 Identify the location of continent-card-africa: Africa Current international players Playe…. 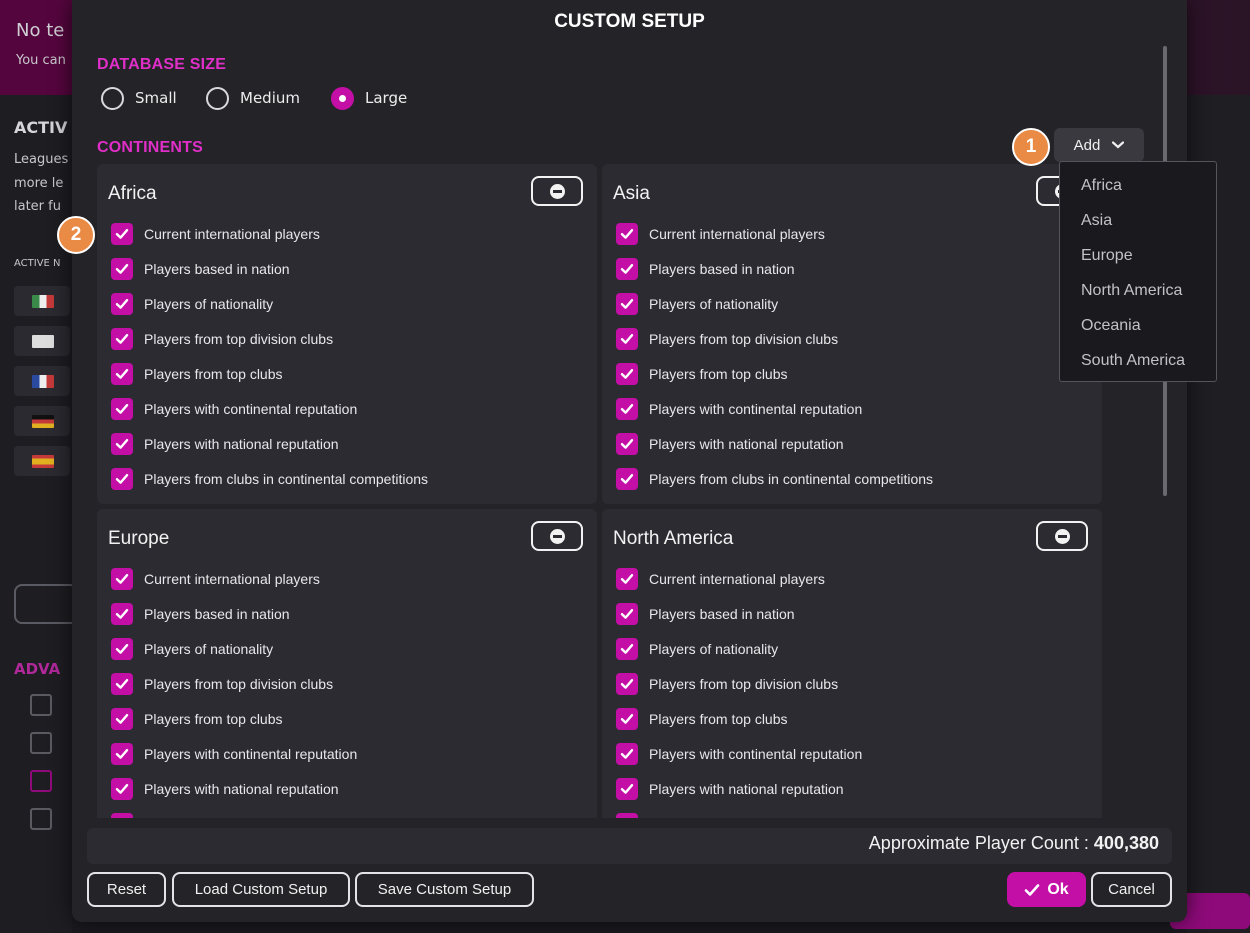
(347, 334).